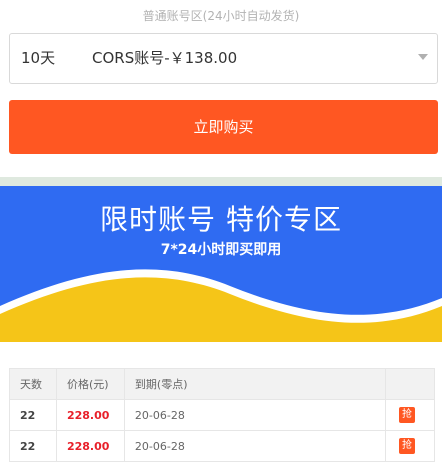 Image resolution: width=442 pixels, height=463 pixels. I want to click on header-price: 价格(元), so click(90, 384).